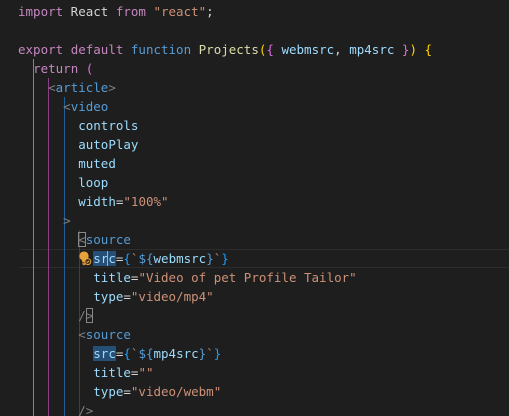 This screenshot has width=509, height=416. Describe the element at coordinates (108, 125) in the screenshot. I see `code-token: controls` at that location.